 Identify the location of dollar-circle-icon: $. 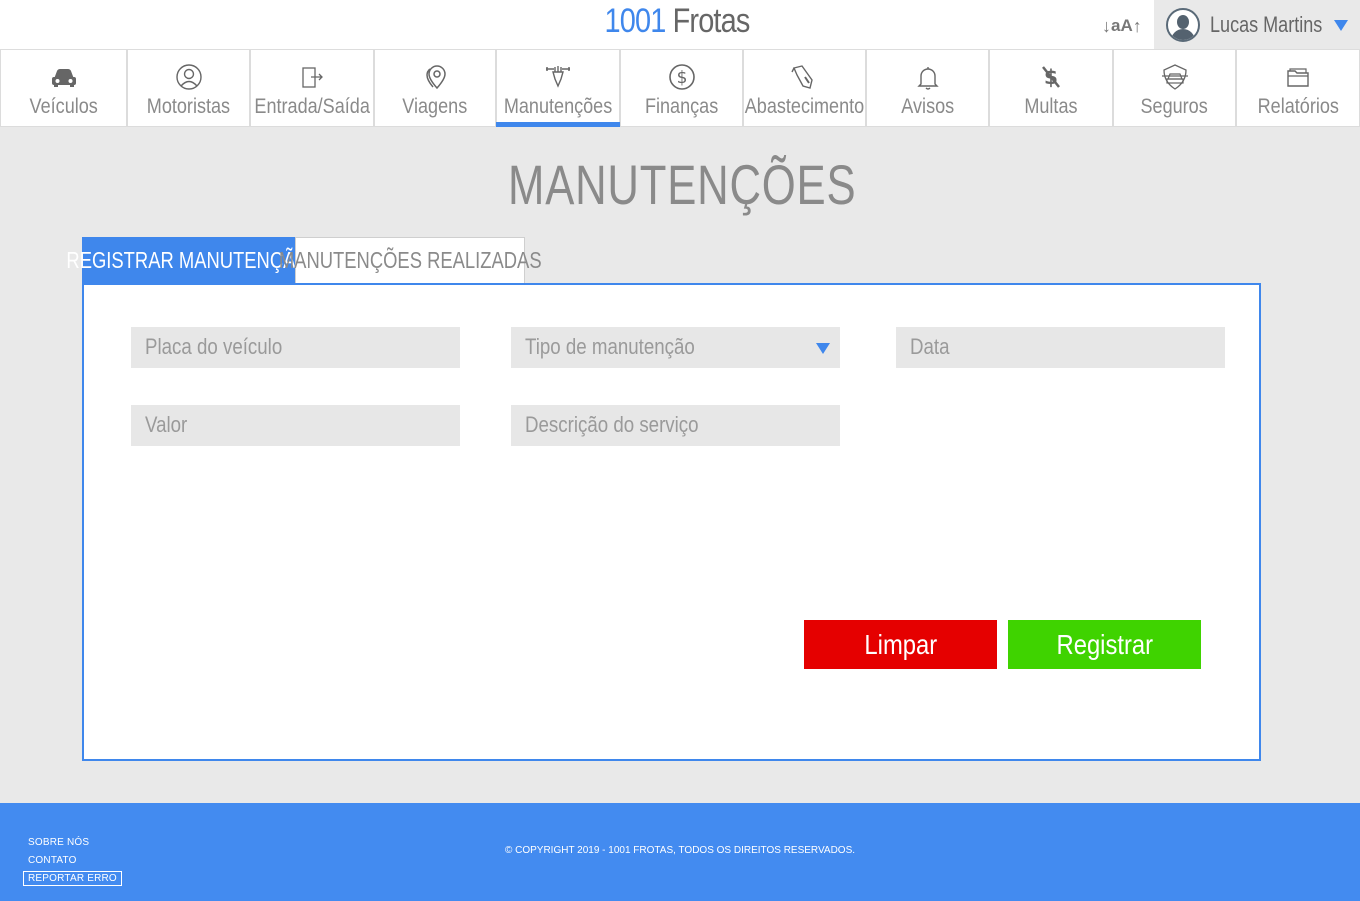
(681, 77).